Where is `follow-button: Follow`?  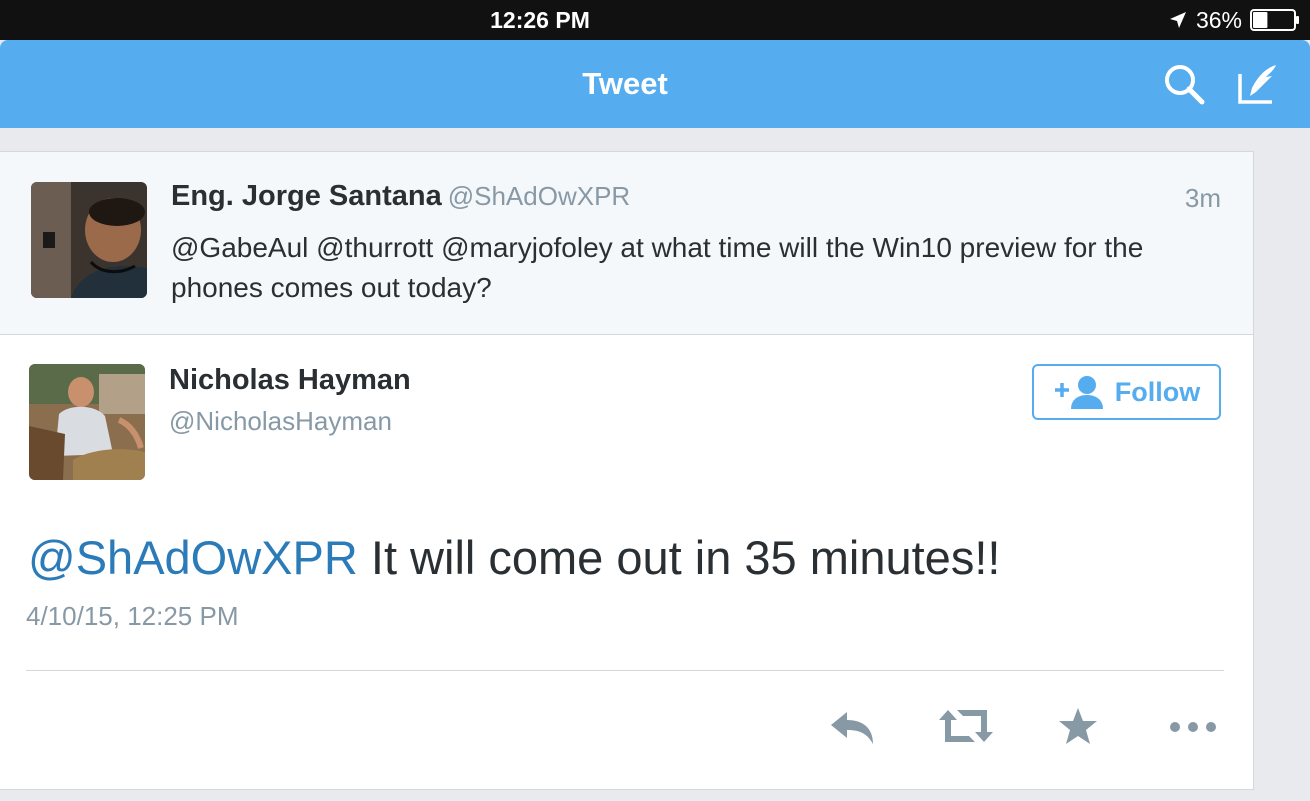
follow-button: Follow is located at coordinates (1126, 392).